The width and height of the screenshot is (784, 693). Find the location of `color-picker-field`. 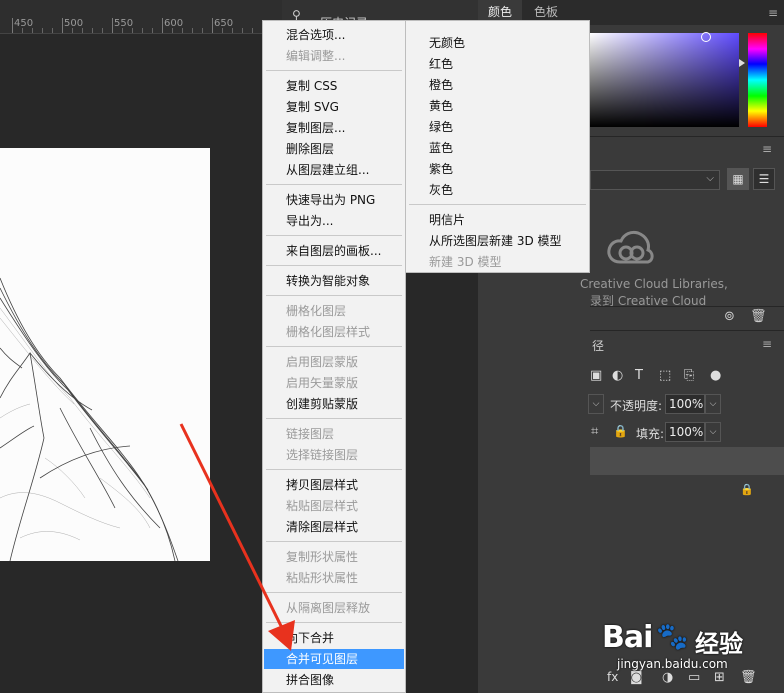

color-picker-field is located at coordinates (664, 80).